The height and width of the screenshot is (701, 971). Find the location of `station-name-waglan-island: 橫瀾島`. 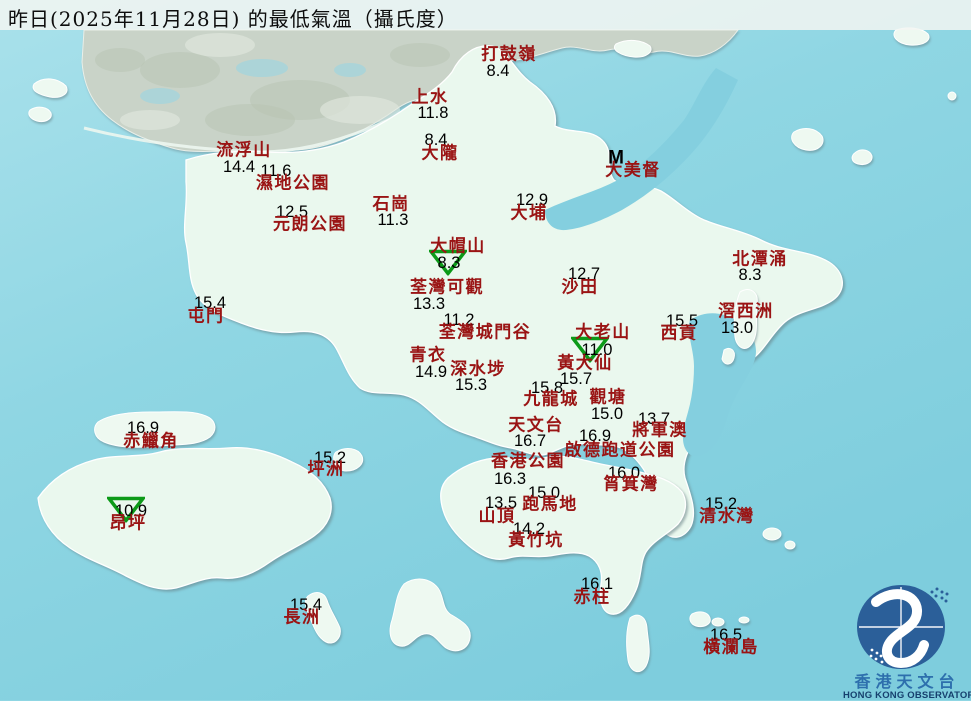

station-name-waglan-island: 橫瀾島 is located at coordinates (731, 647).